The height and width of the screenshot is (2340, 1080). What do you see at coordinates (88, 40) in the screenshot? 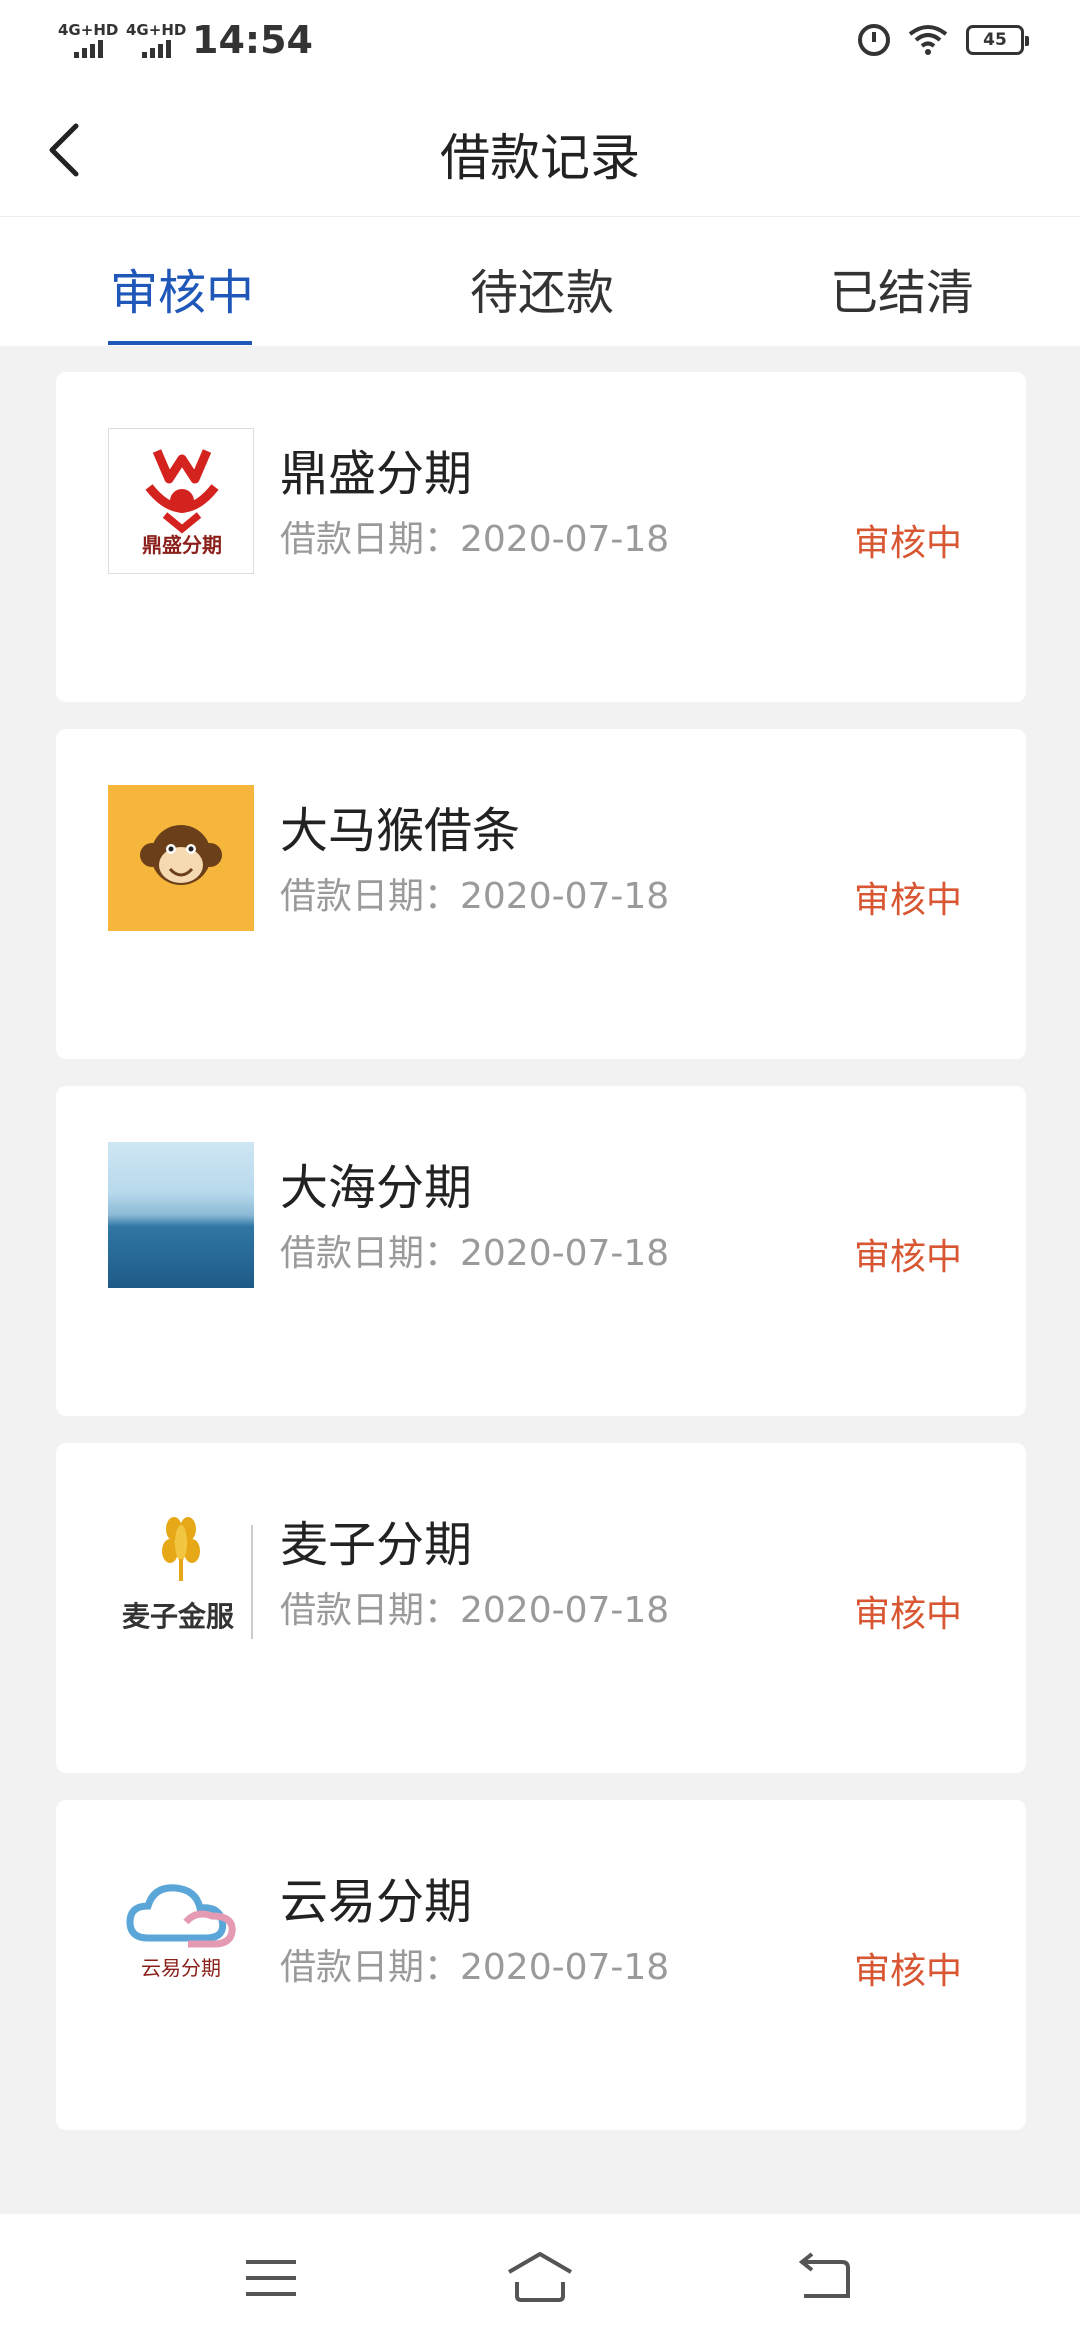
I see `signal-icon: 4G+HD` at bounding box center [88, 40].